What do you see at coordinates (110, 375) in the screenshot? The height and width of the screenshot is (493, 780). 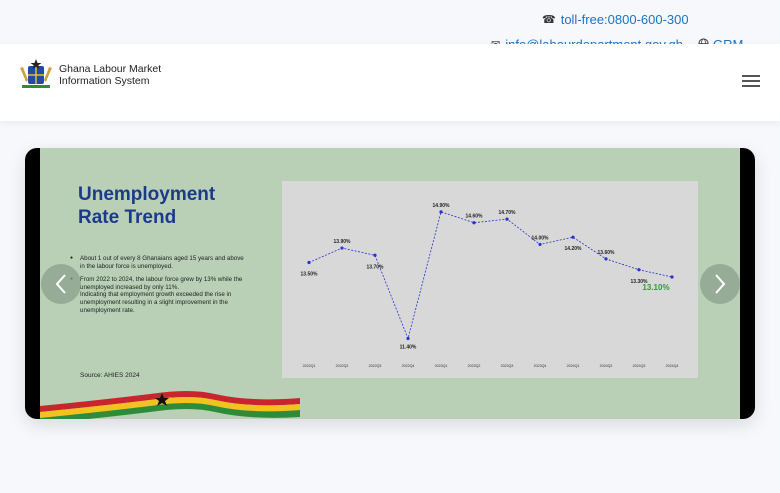 I see `slide-source: Source: AHIES 2024` at bounding box center [110, 375].